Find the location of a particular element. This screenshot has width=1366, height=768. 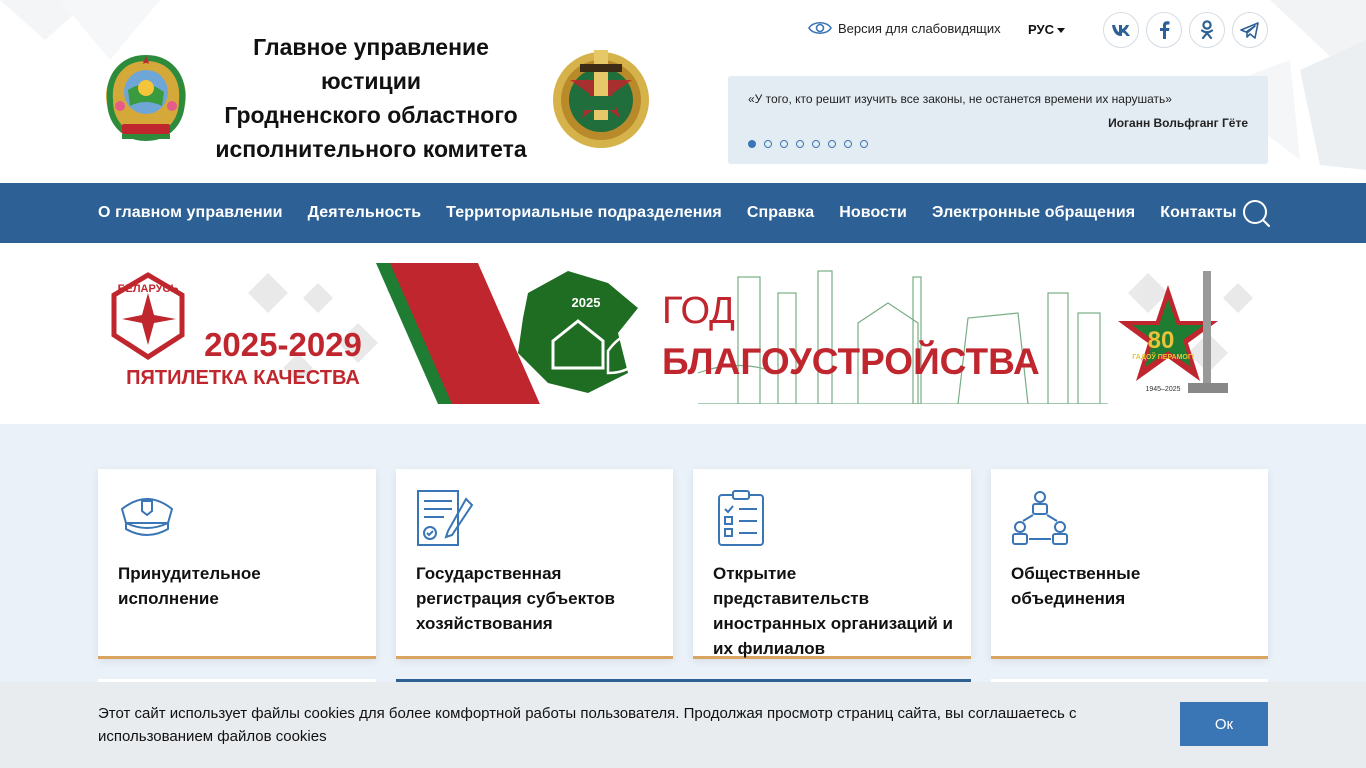

banner-years-text: 2025-2029 is located at coordinates (283, 344).